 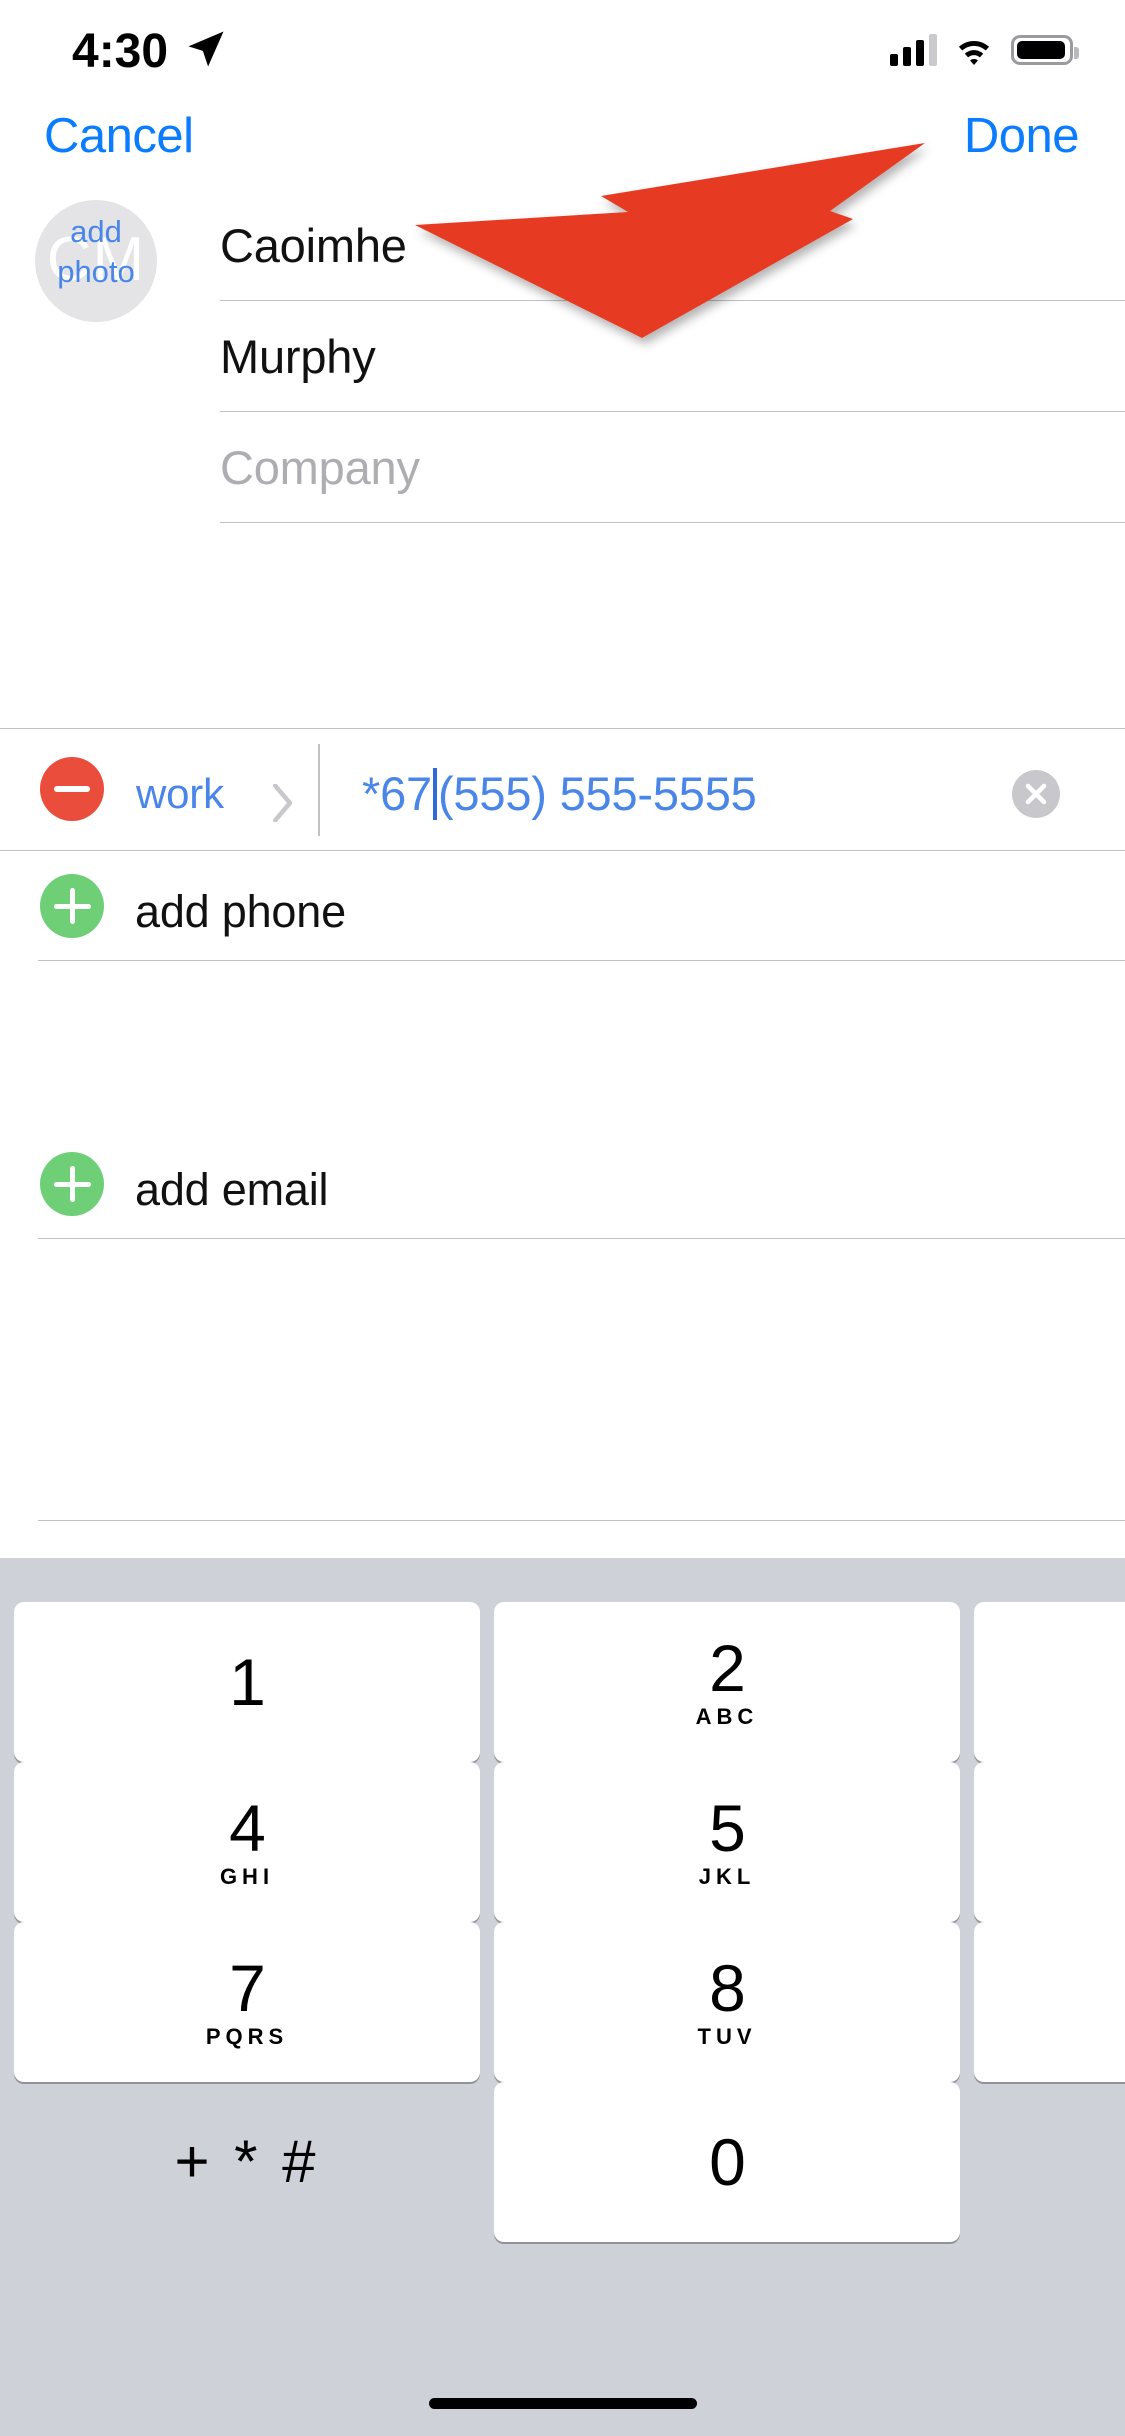 I want to click on key-0-number: 0, so click(x=727, y=2162).